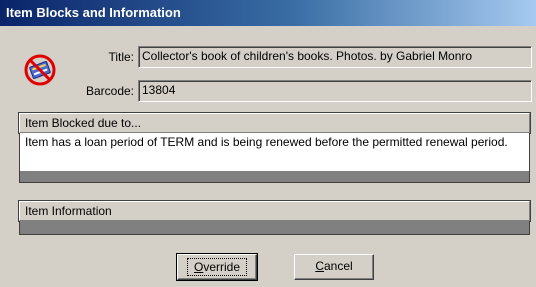 The image size is (536, 287). I want to click on barcode-label: Barcode:, so click(109, 91).